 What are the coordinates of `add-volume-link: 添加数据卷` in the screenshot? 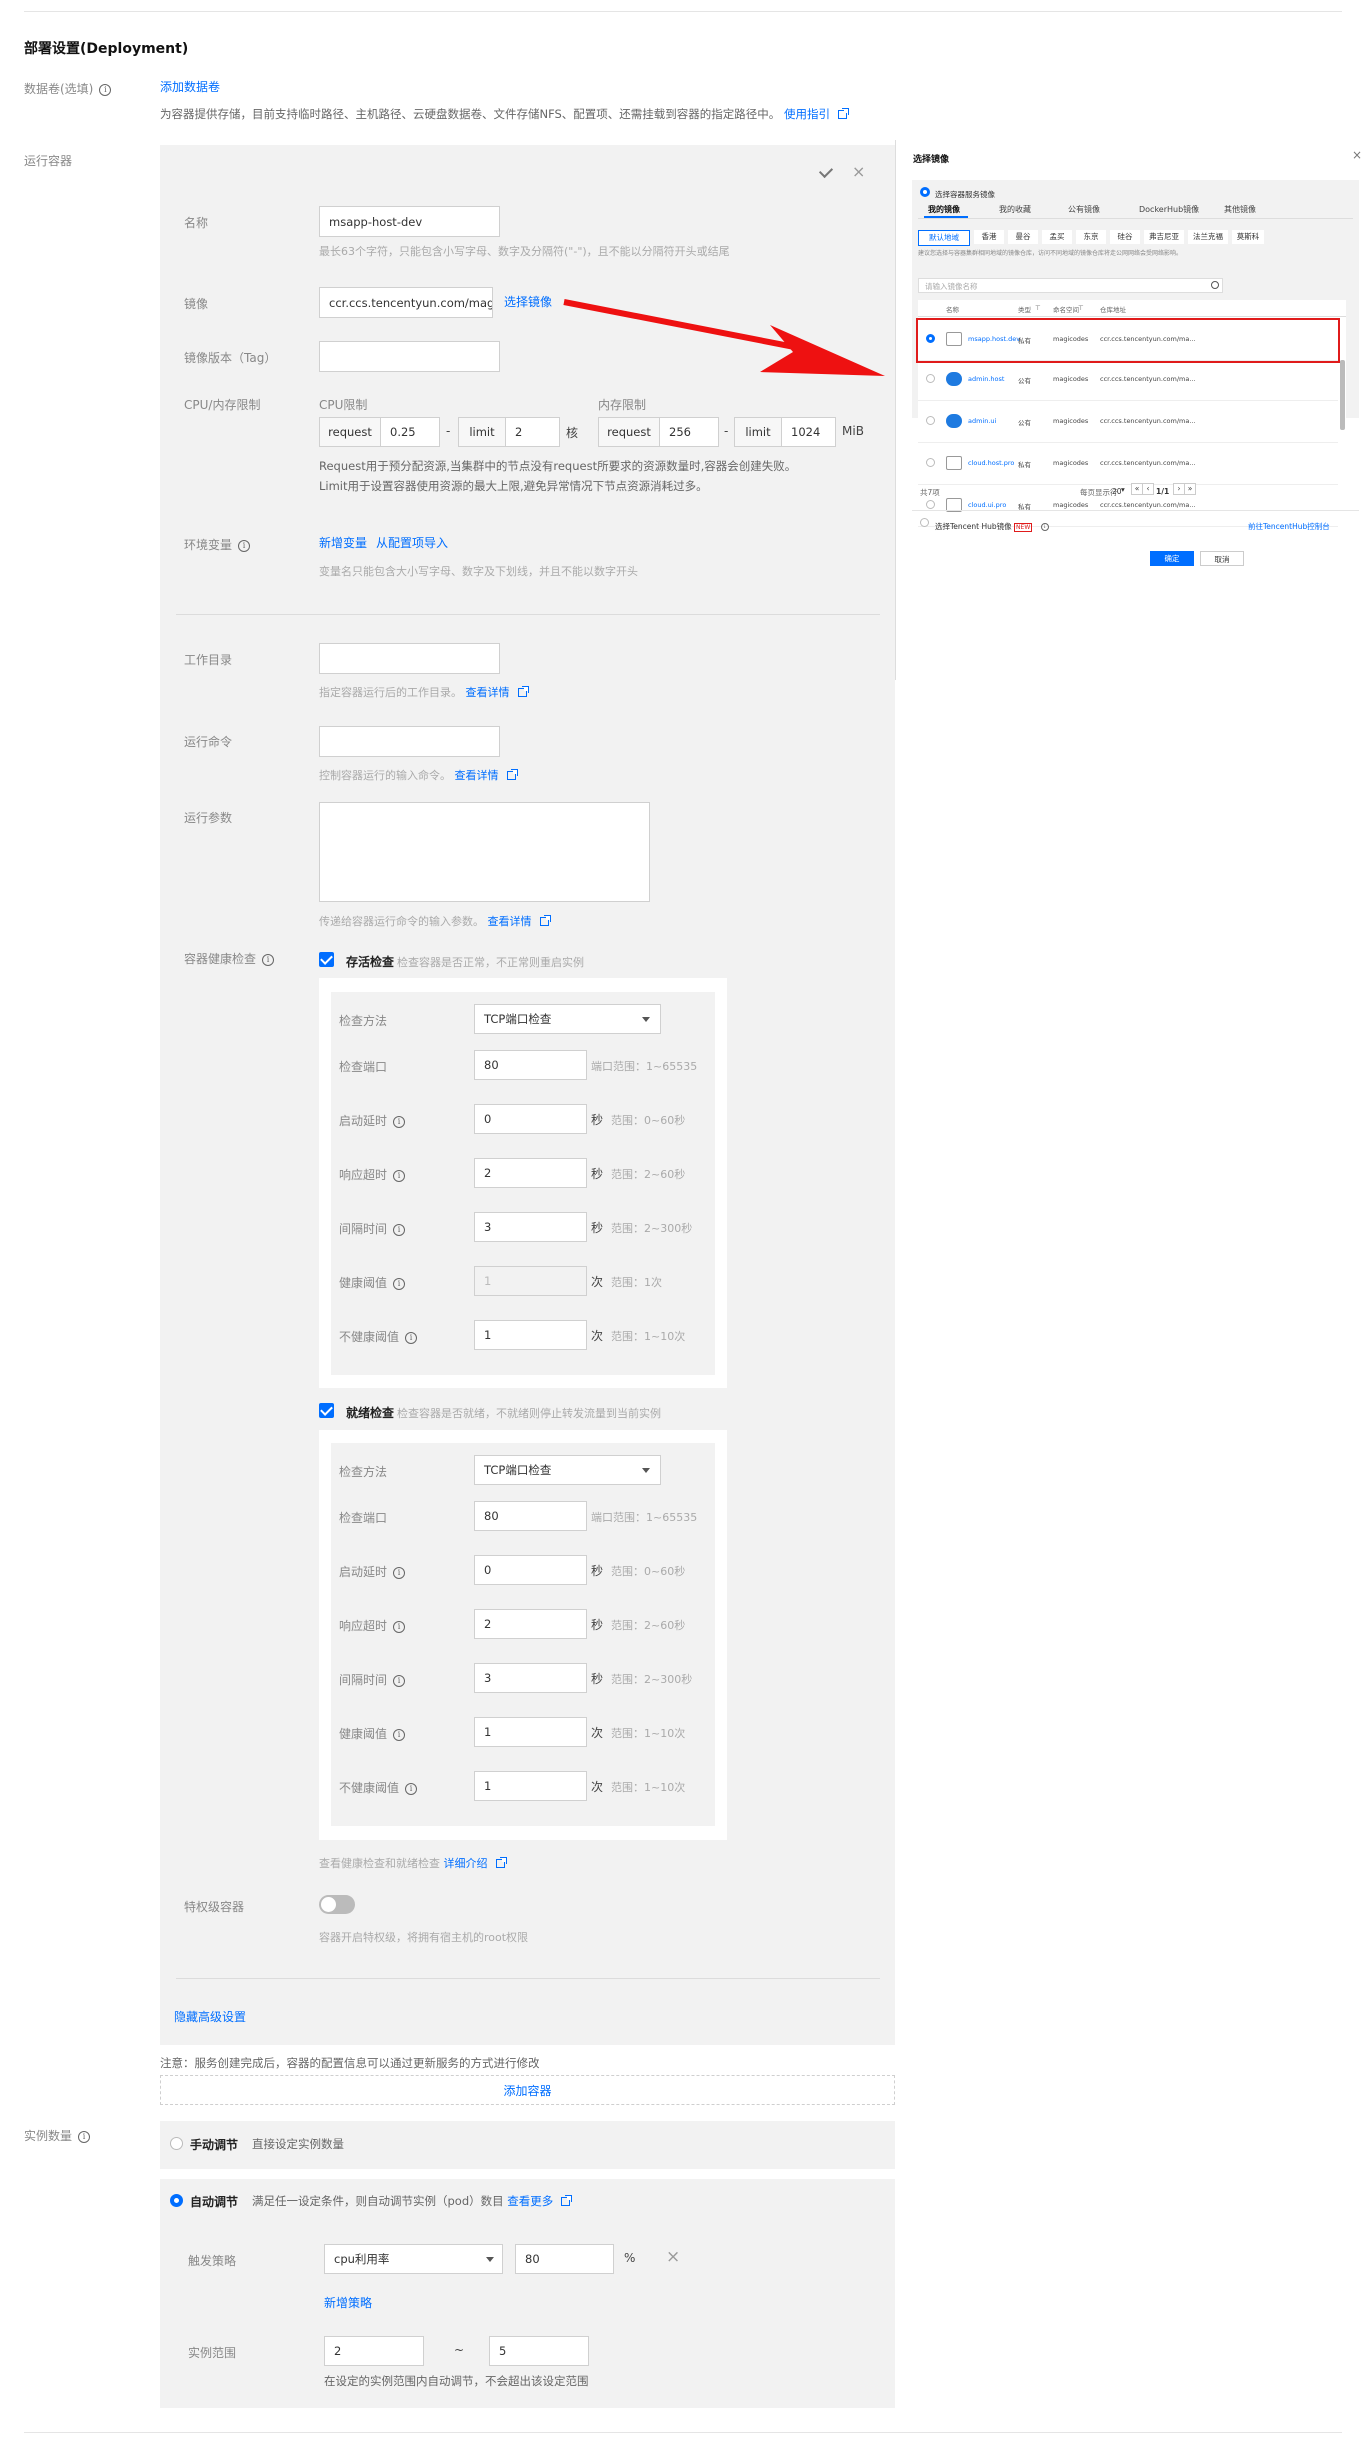 It's located at (190, 86).